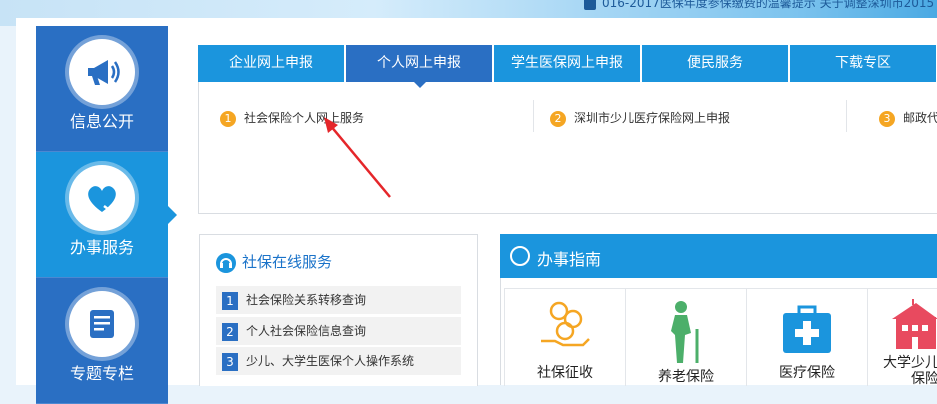 This screenshot has height=404, width=937. Describe the element at coordinates (101, 247) in the screenshot. I see `nav-label: 办事服务` at that location.